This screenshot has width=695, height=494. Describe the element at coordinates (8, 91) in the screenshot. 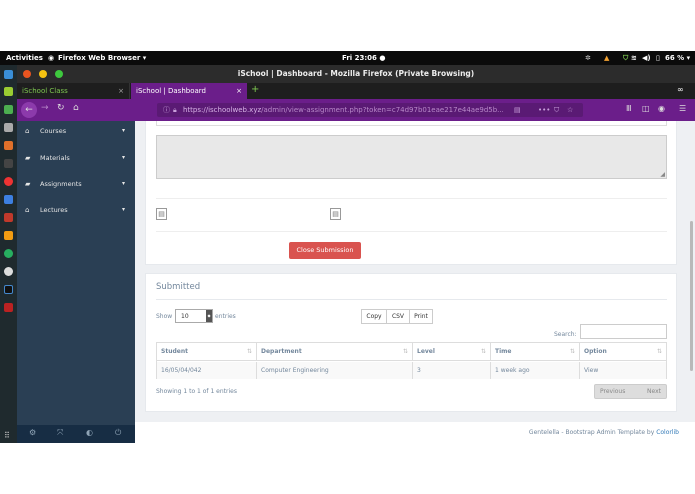

I see `text-editor-icon` at that location.